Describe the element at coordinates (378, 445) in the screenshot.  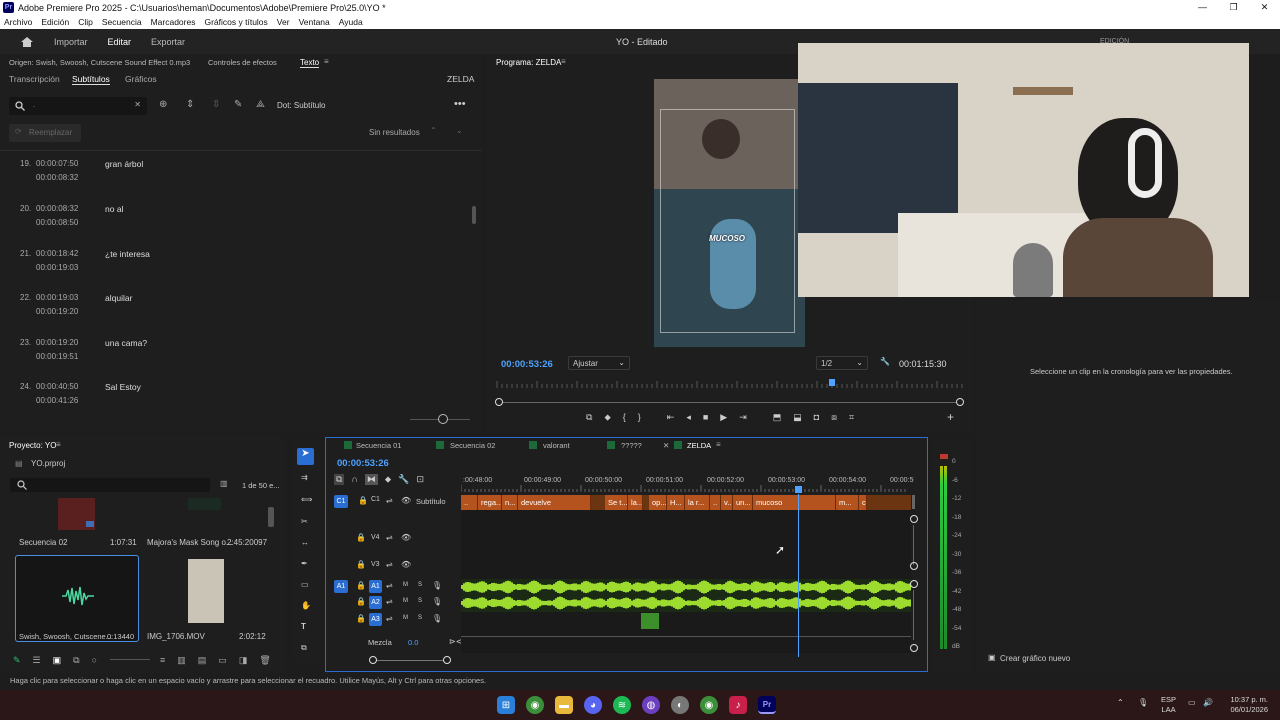
I see `timeline-tab: Secuencia 01` at that location.